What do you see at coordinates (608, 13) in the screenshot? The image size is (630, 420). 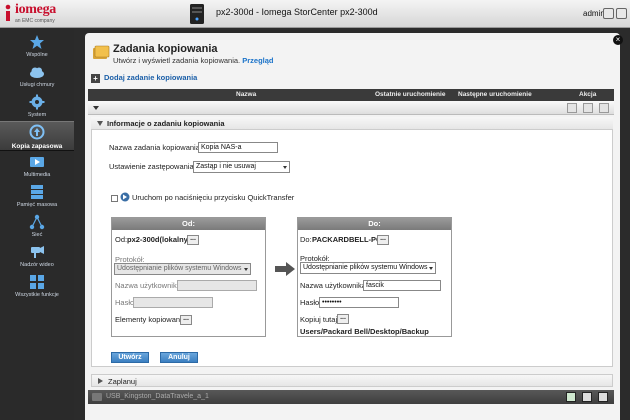 I see `logout-button` at bounding box center [608, 13].